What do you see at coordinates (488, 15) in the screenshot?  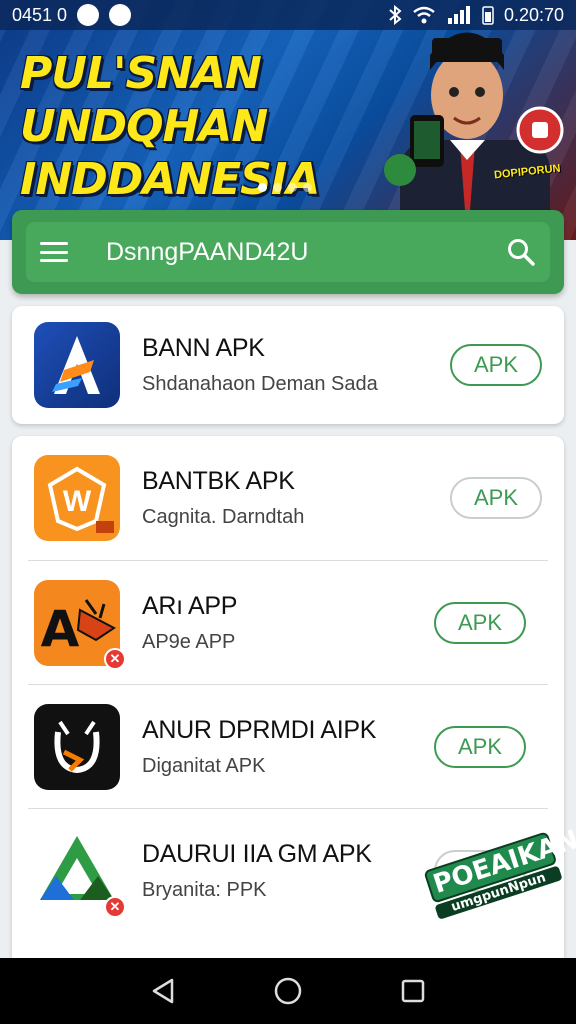 I see `battery-icon` at bounding box center [488, 15].